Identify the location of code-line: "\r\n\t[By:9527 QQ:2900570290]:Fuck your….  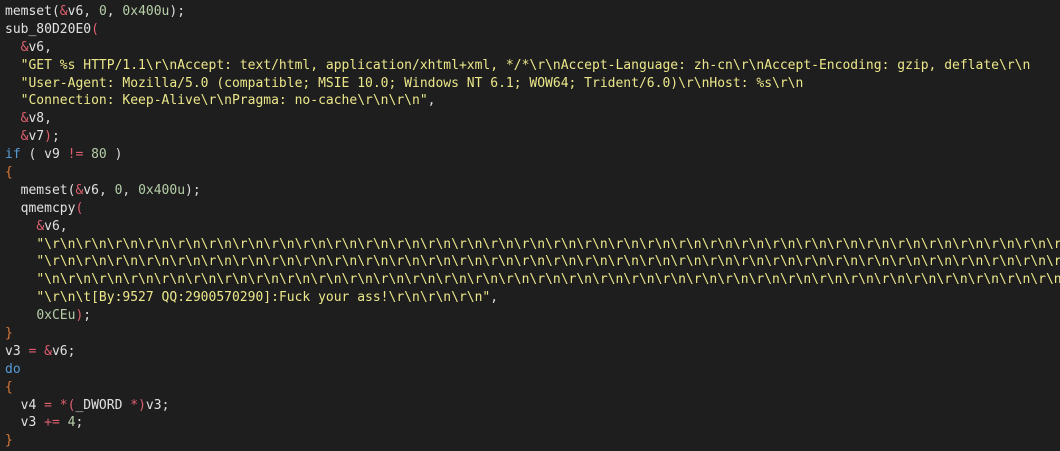
(532, 298).